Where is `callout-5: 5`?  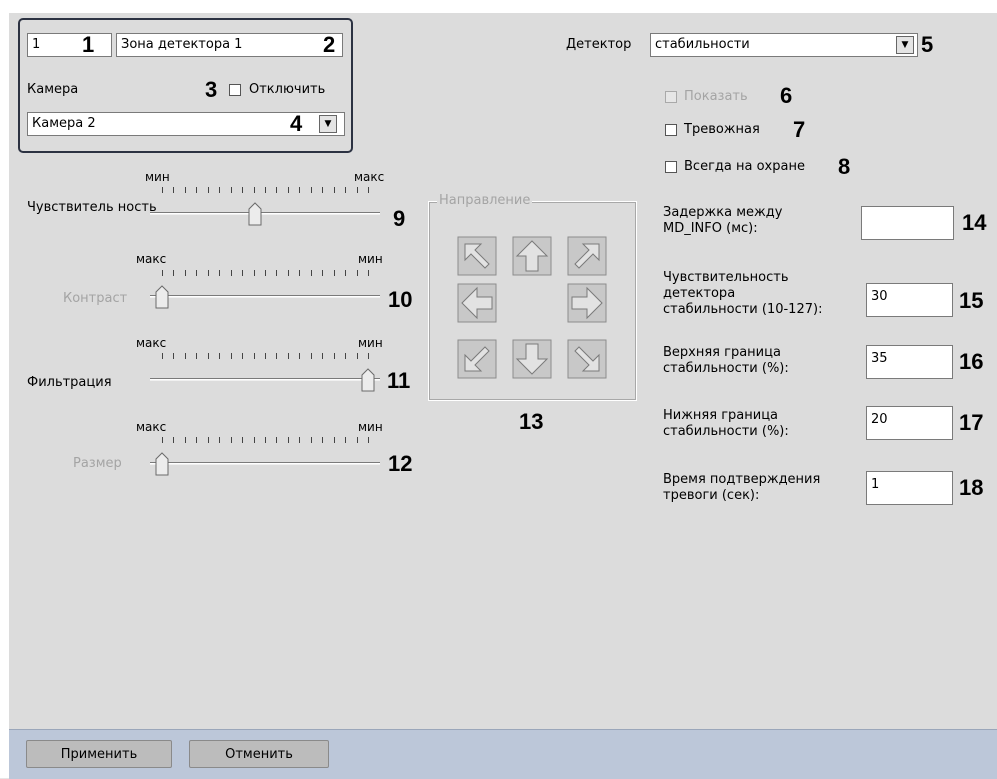 callout-5: 5 is located at coordinates (927, 44).